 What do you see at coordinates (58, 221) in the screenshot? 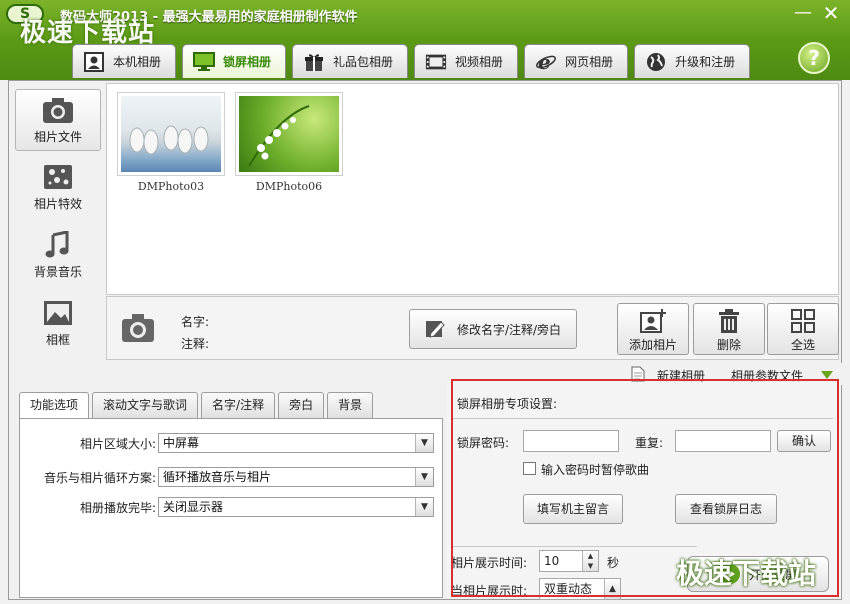
I see `left-nav: 相片文件 相片特效 背景音乐 相框` at bounding box center [58, 221].